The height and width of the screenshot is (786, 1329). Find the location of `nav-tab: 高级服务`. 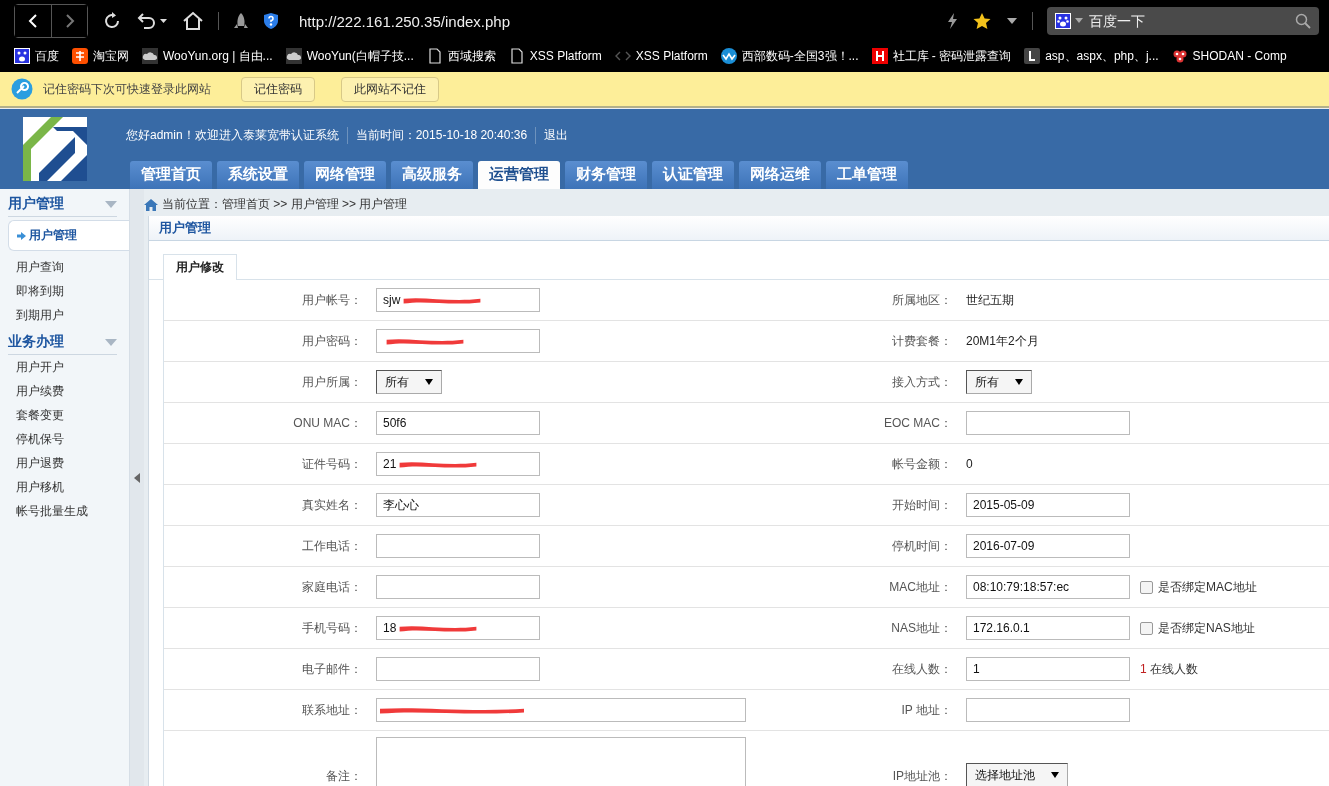

nav-tab: 高级服务 is located at coordinates (432, 175).